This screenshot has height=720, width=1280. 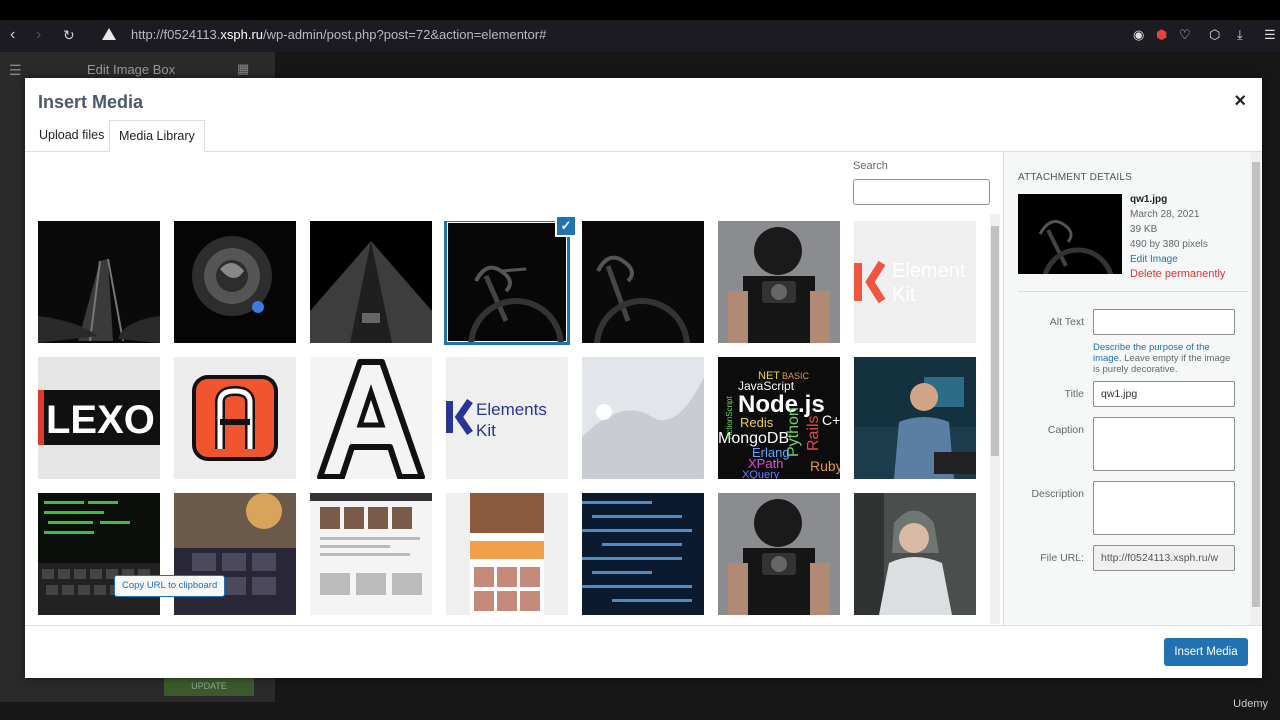 What do you see at coordinates (109, 34) in the screenshot?
I see `warning-icon` at bounding box center [109, 34].